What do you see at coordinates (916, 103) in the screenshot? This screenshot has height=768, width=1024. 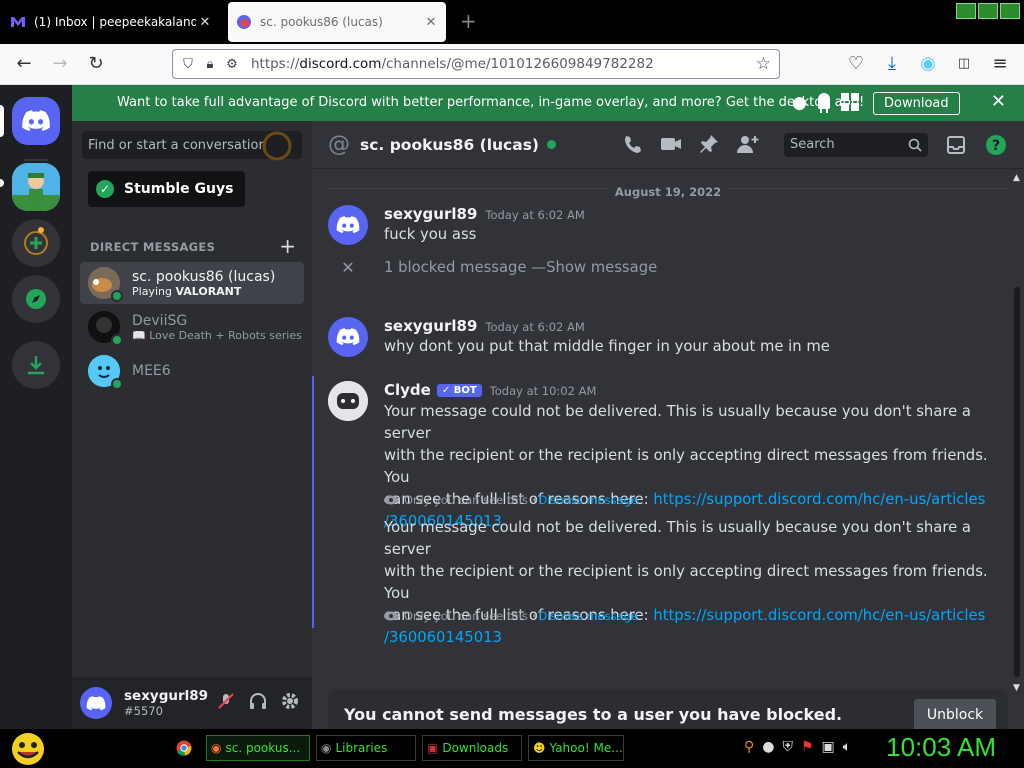 I see `download-app-button: Download` at bounding box center [916, 103].